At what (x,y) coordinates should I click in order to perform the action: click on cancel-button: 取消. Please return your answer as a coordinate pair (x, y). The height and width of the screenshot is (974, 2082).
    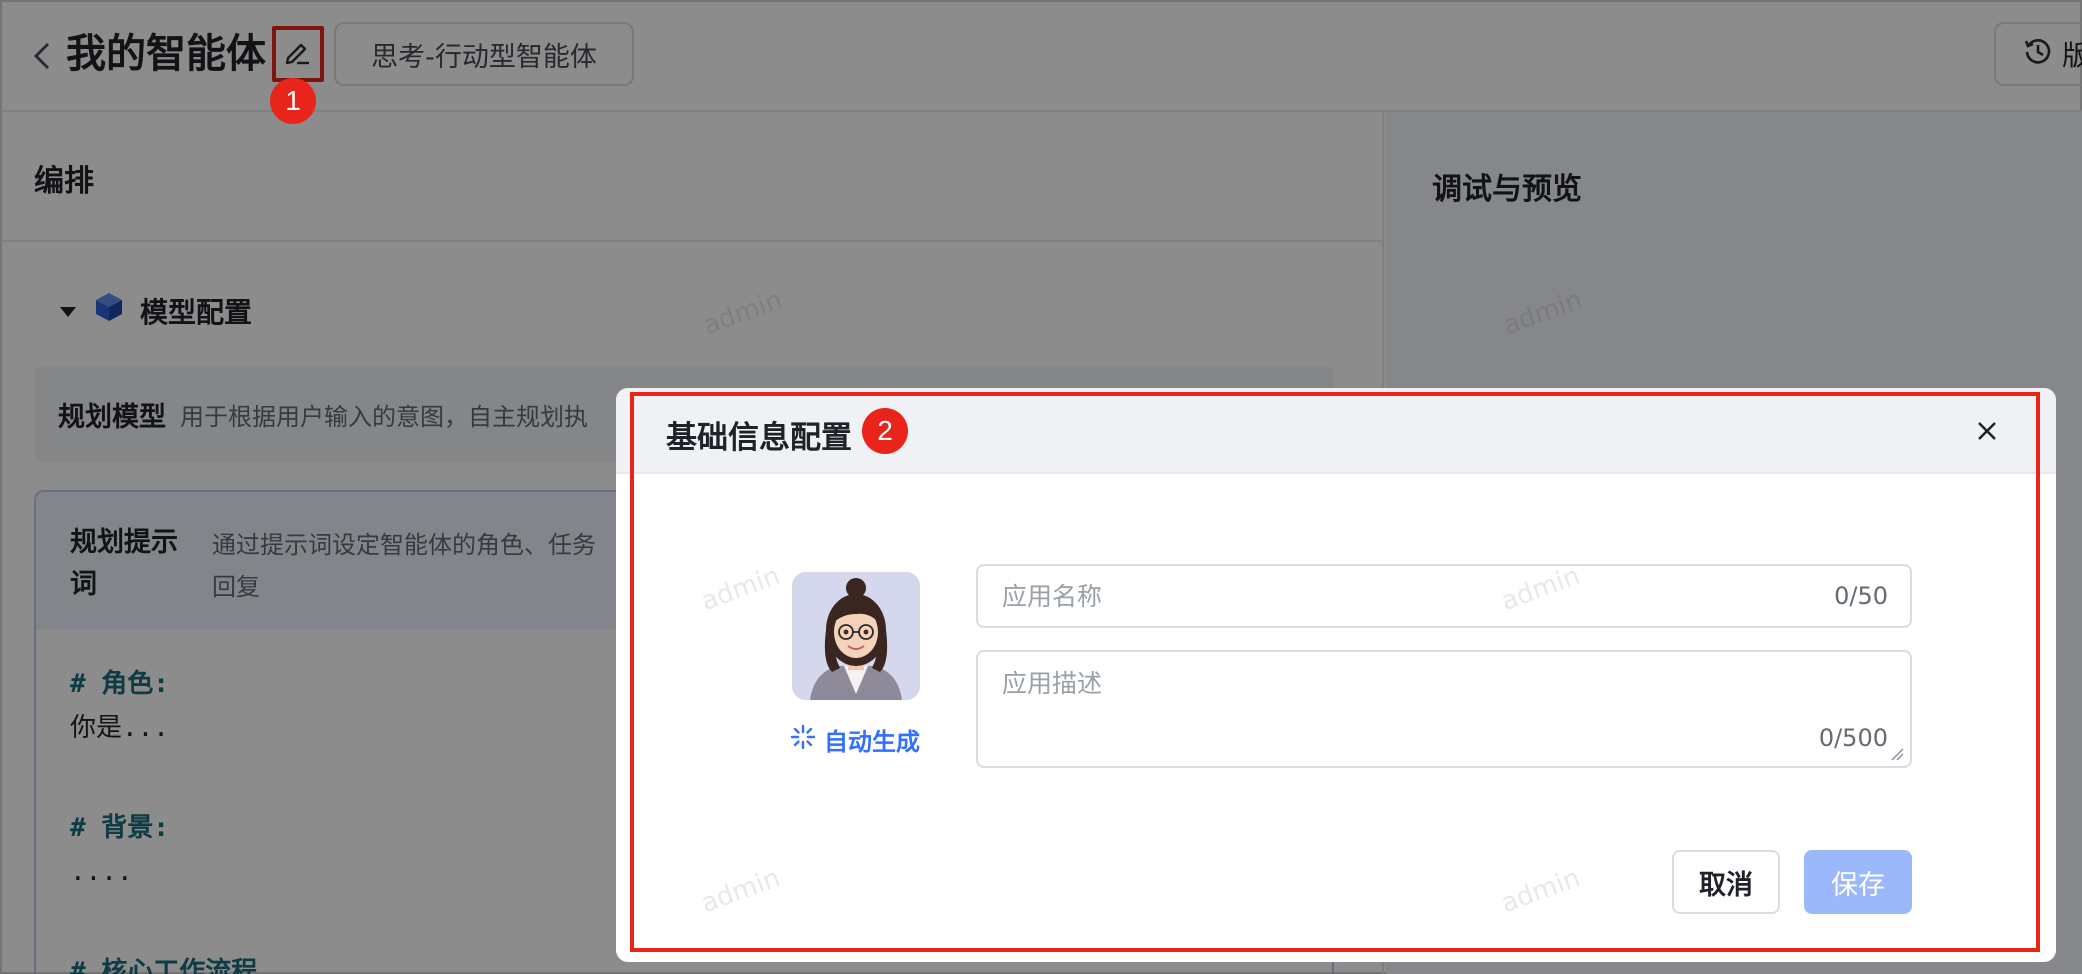
    Looking at the image, I should click on (1726, 882).